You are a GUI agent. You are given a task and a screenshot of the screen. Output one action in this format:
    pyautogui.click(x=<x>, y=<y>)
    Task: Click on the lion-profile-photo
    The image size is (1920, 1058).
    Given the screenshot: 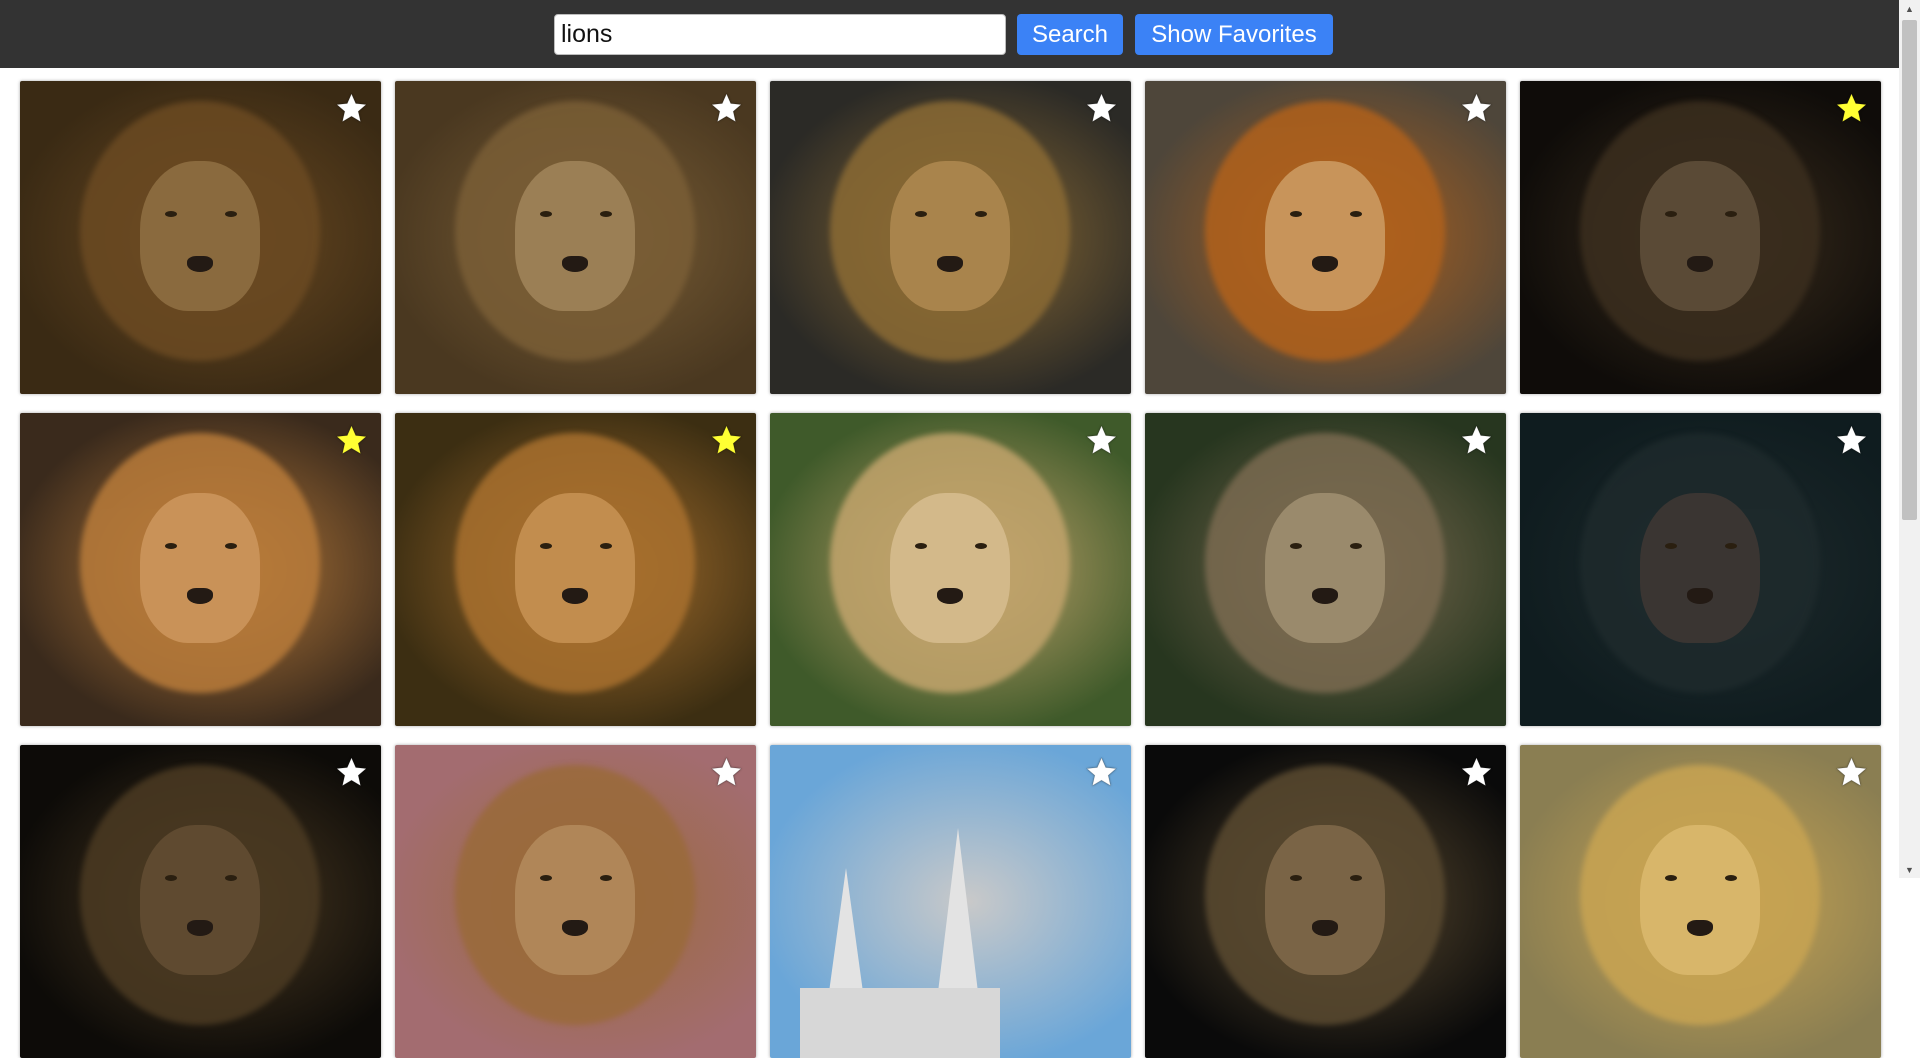 What is the action you would take?
    pyautogui.click(x=950, y=569)
    